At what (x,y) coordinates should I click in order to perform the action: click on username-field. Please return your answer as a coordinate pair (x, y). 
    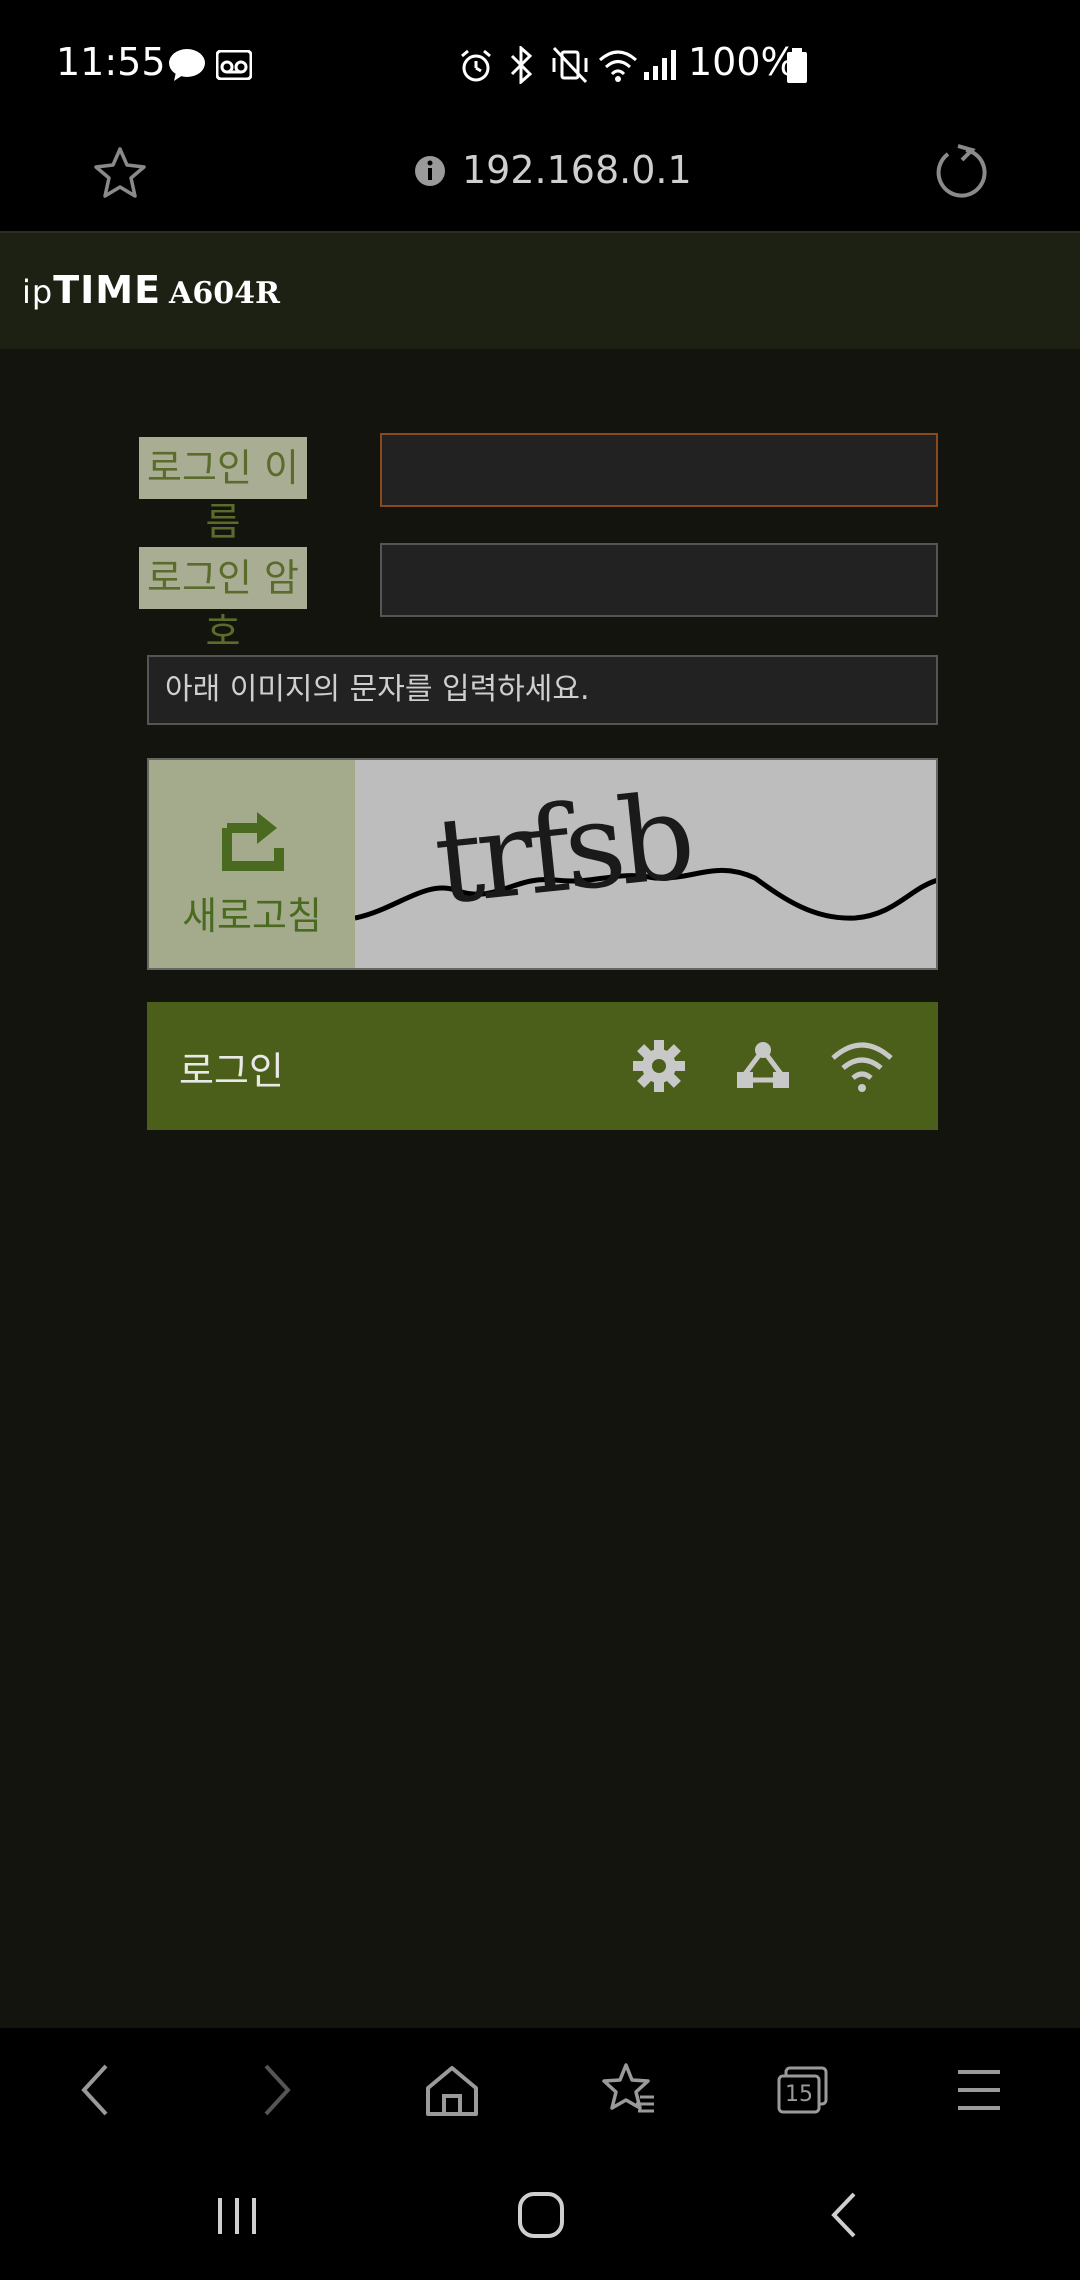
    Looking at the image, I should click on (659, 470).